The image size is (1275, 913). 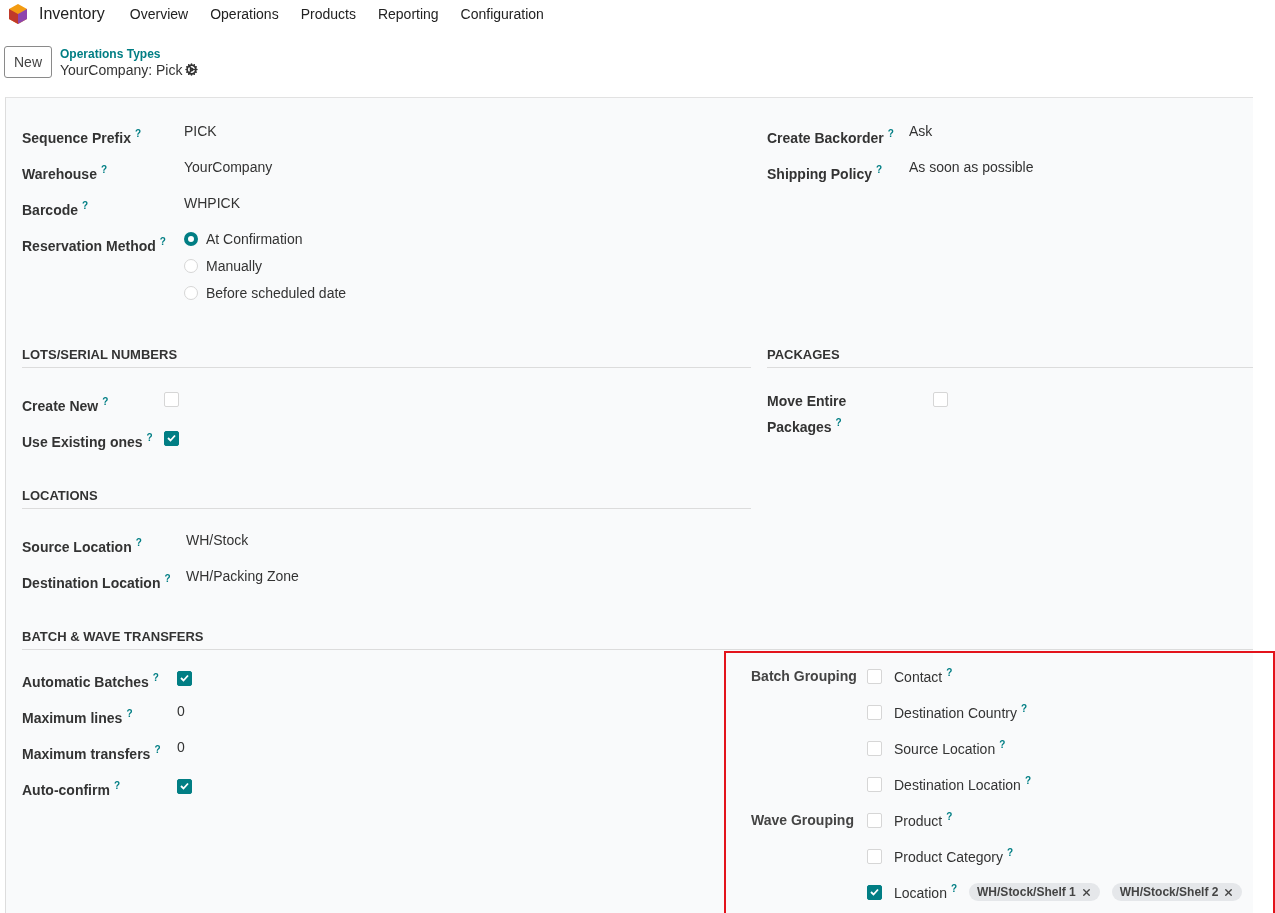 What do you see at coordinates (121, 69) in the screenshot?
I see `record-title: YourCompany: Pick` at bounding box center [121, 69].